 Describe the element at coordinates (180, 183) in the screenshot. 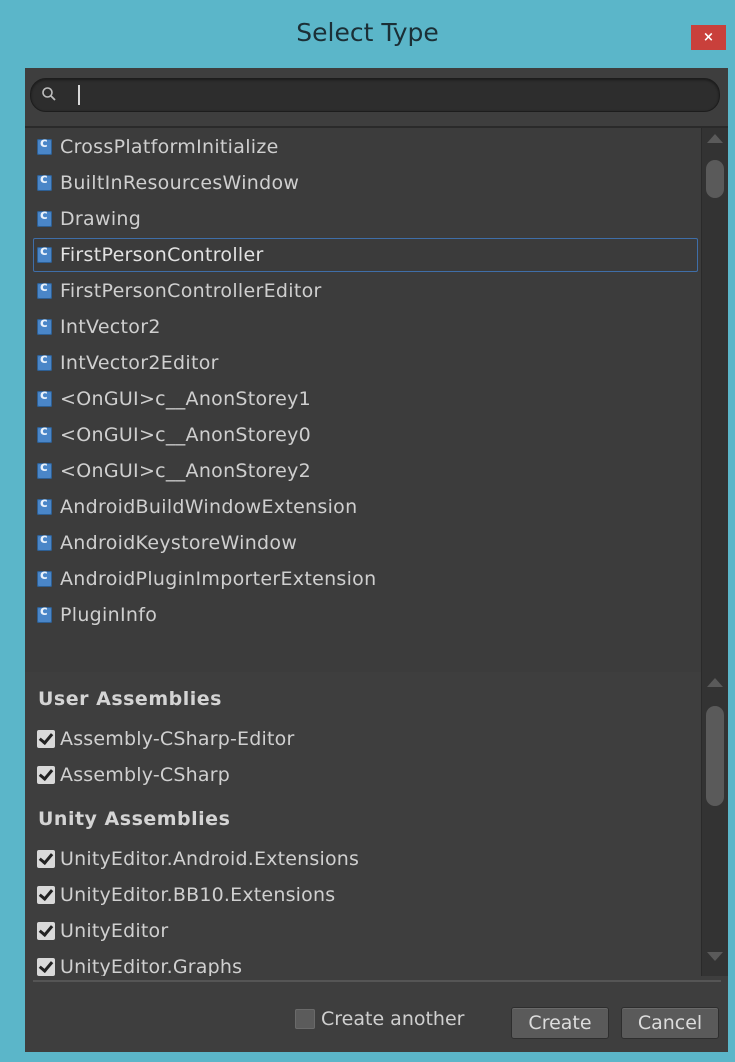

I see `type-label: BuiltInResourcesWindow` at that location.